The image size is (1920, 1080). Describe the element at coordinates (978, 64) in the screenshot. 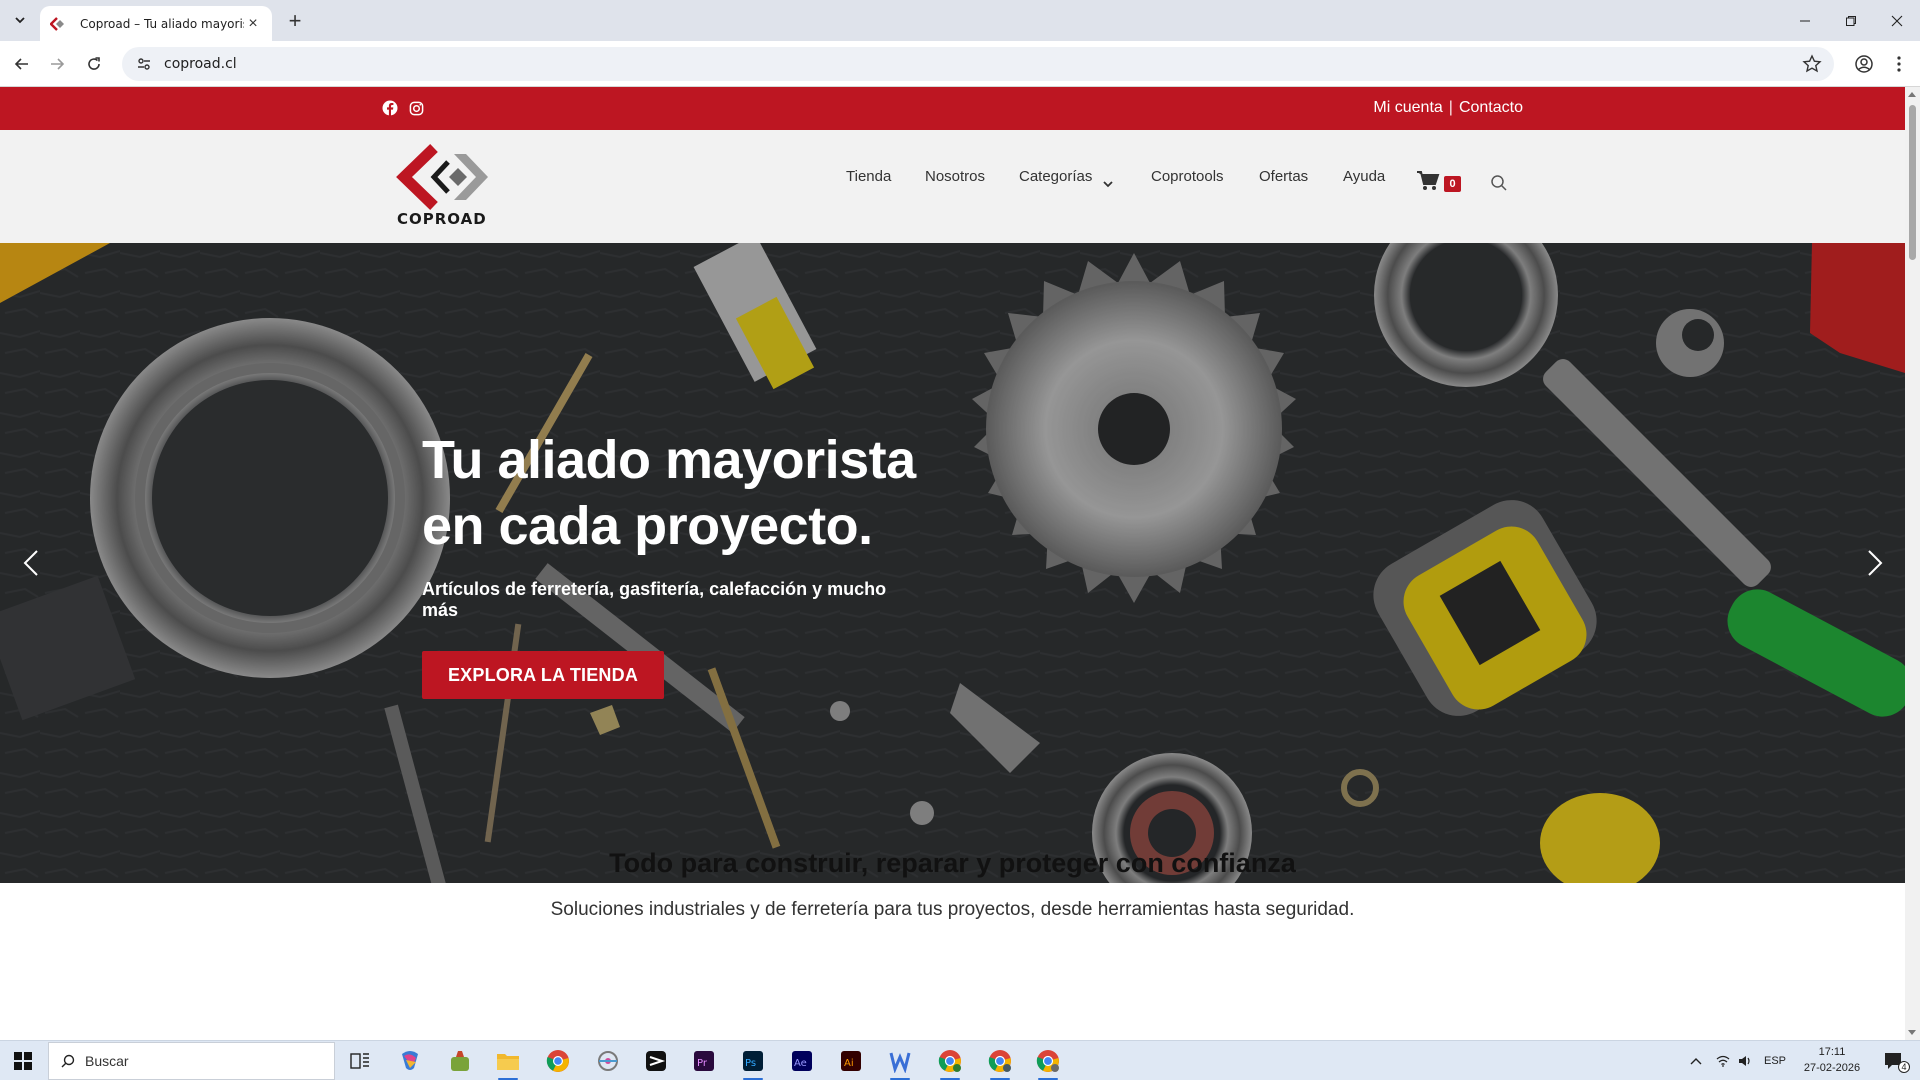

I see `address-bar: coproad.cl` at that location.